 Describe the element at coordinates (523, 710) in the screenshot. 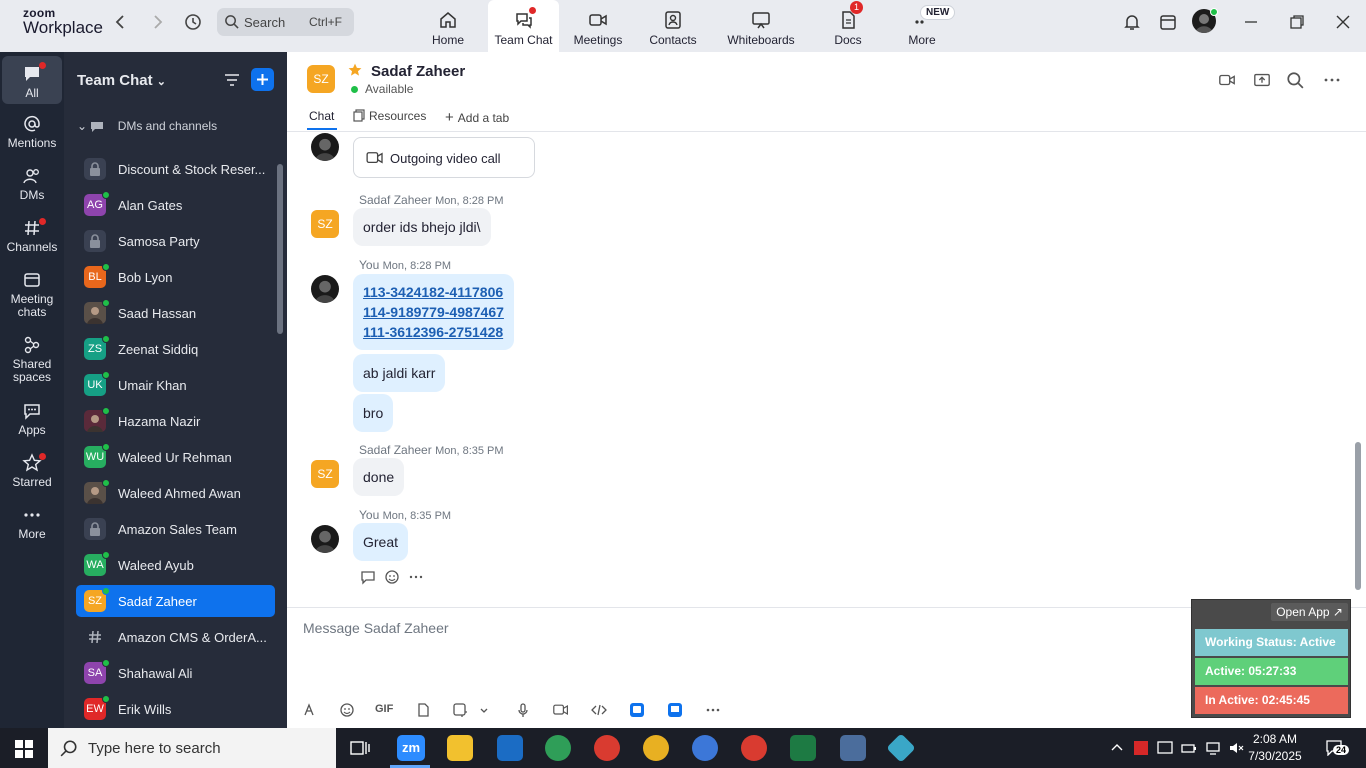

I see `microphone-icon` at that location.